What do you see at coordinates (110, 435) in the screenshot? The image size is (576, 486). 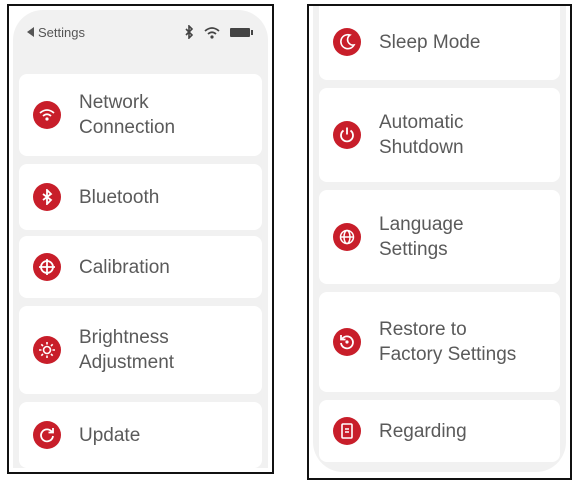 I see `menu-item-label: Update` at bounding box center [110, 435].